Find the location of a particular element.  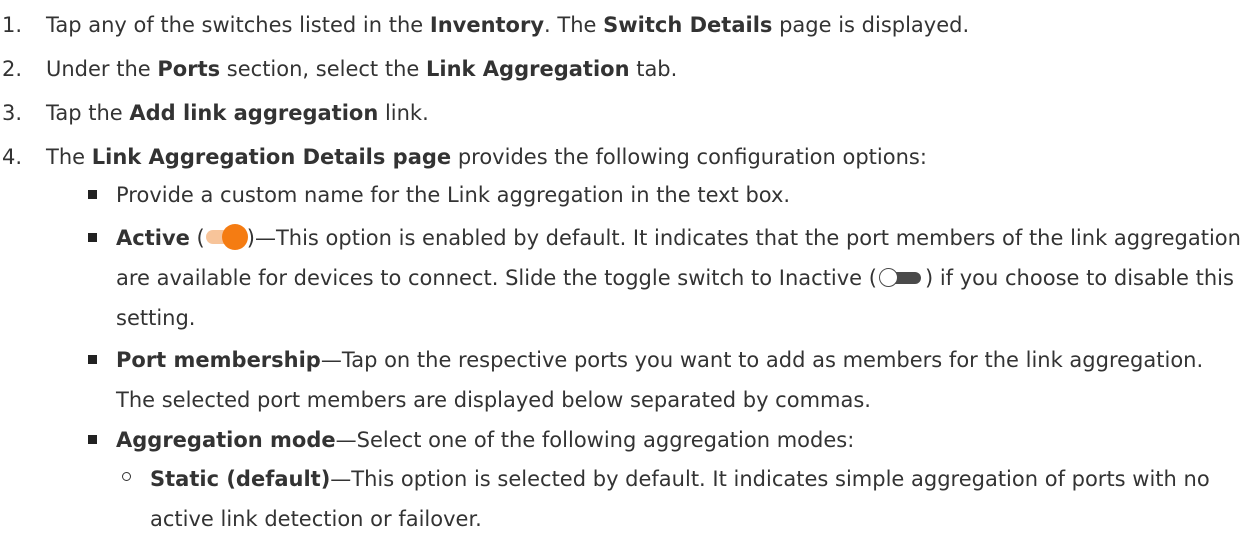

step-text: Tap the Add link aggregation link. is located at coordinates (237, 113).